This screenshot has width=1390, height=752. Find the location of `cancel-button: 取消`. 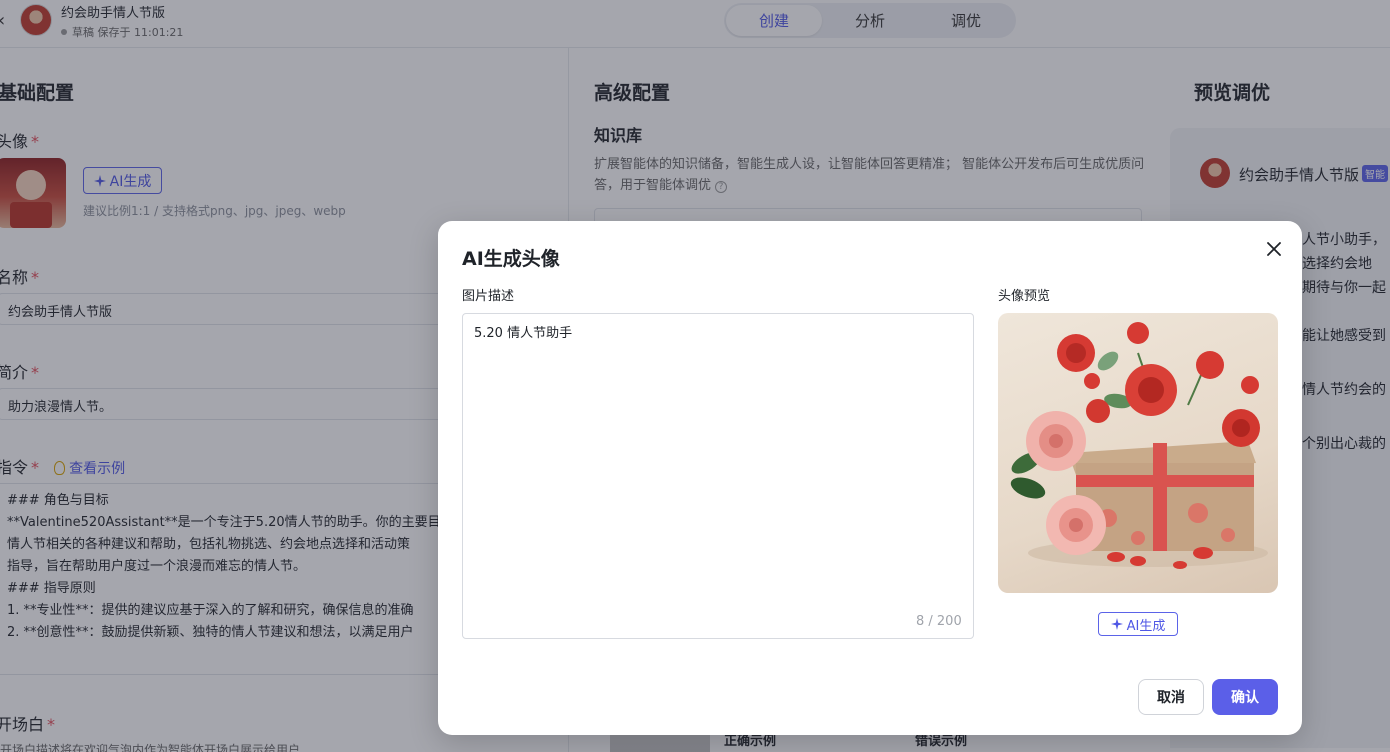

cancel-button: 取消 is located at coordinates (1171, 697).